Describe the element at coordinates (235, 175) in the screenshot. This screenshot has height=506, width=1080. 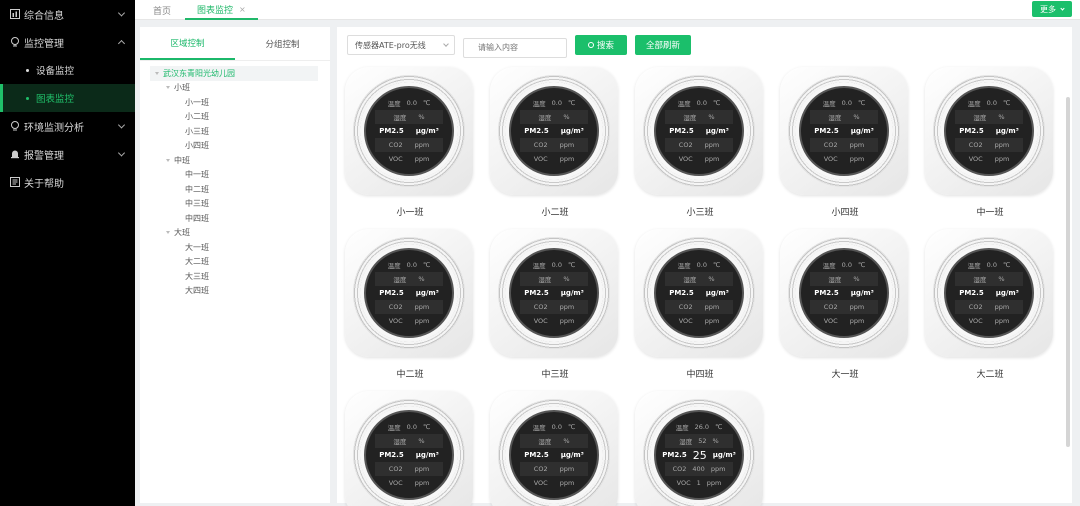
I see `tree-leaf: 中一班` at that location.